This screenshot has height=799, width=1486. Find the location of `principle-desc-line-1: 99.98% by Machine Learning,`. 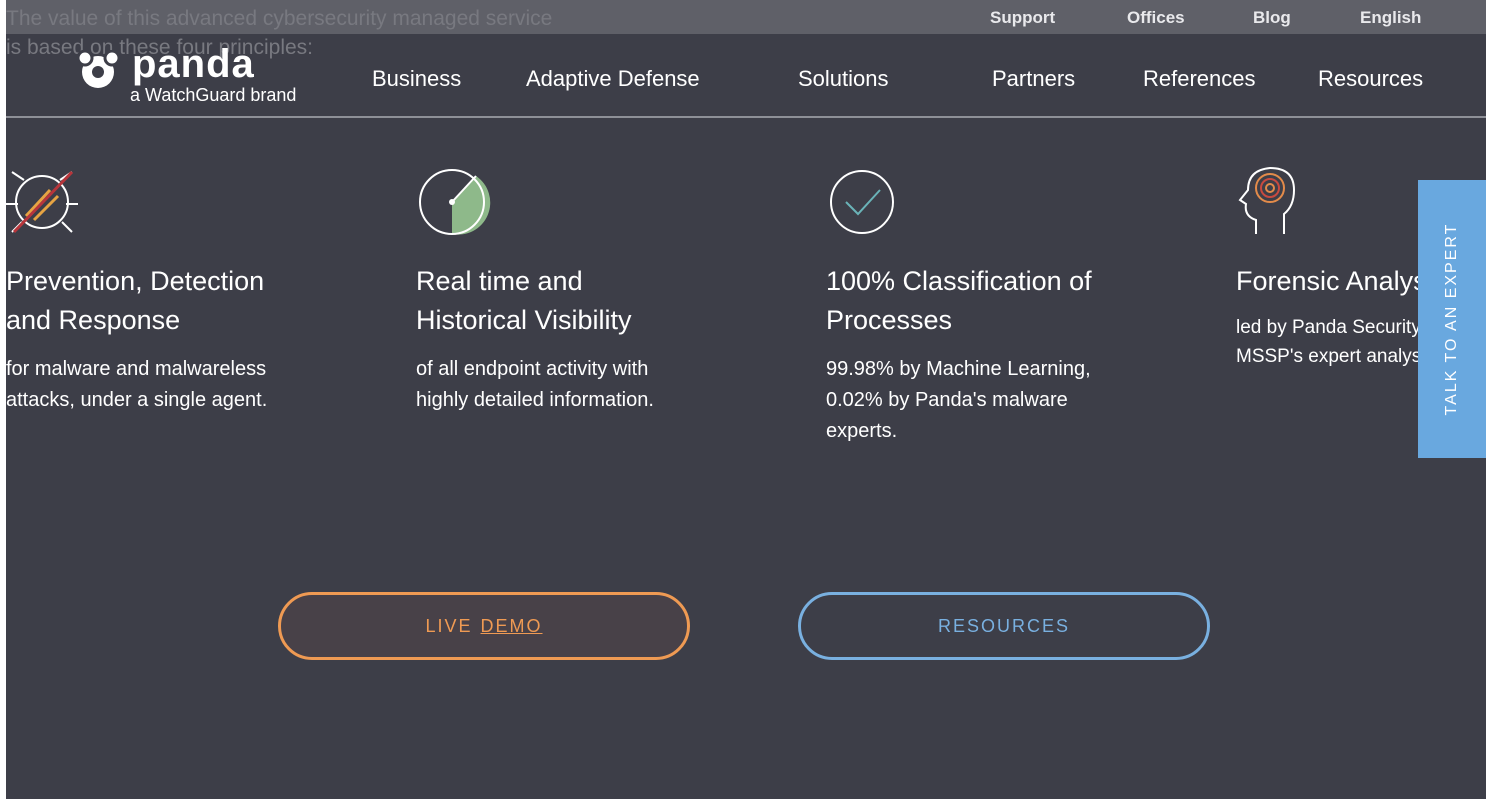

principle-desc-line-1: 99.98% by Machine Learning, is located at coordinates (958, 369).